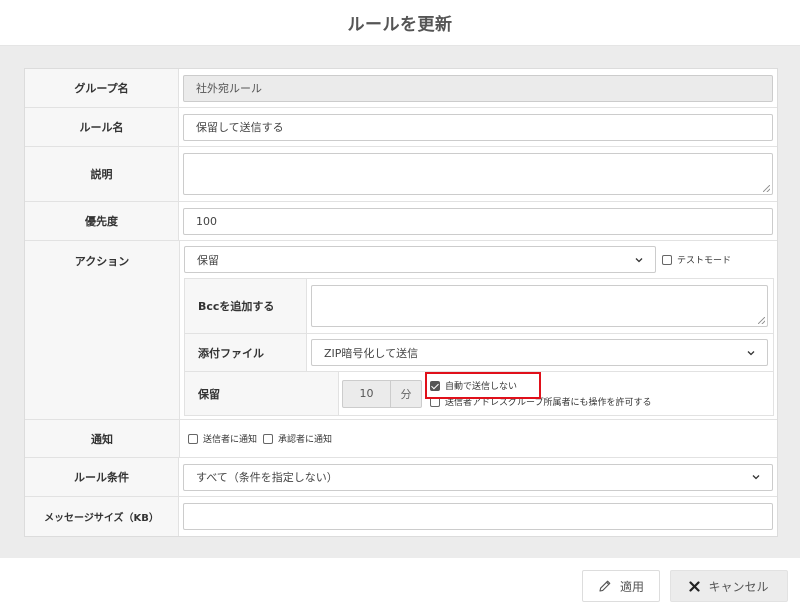 This screenshot has height=608, width=800. I want to click on notify-sender-option: 送信者に通知, so click(222, 438).